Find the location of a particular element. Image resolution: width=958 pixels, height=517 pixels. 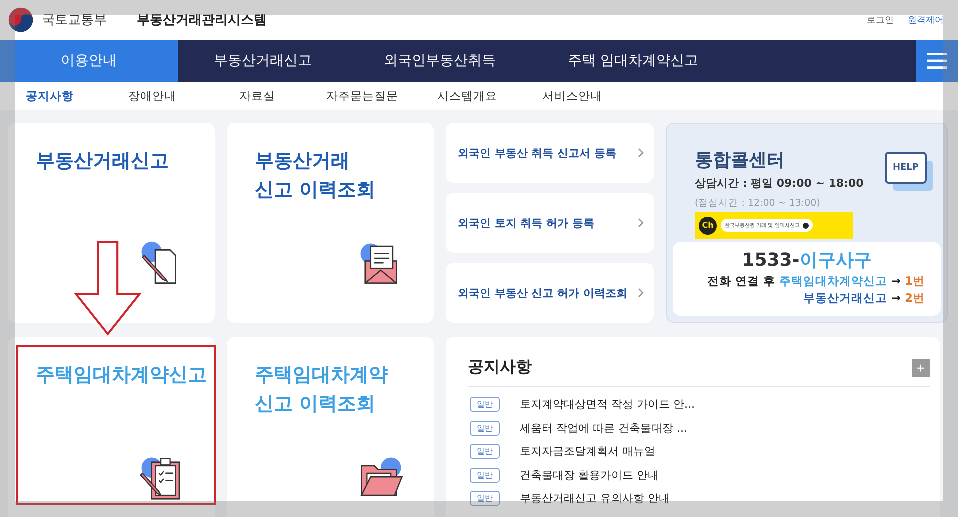

foreign-service-link: 외국인 토지 취득 허가 등록 is located at coordinates (550, 223).